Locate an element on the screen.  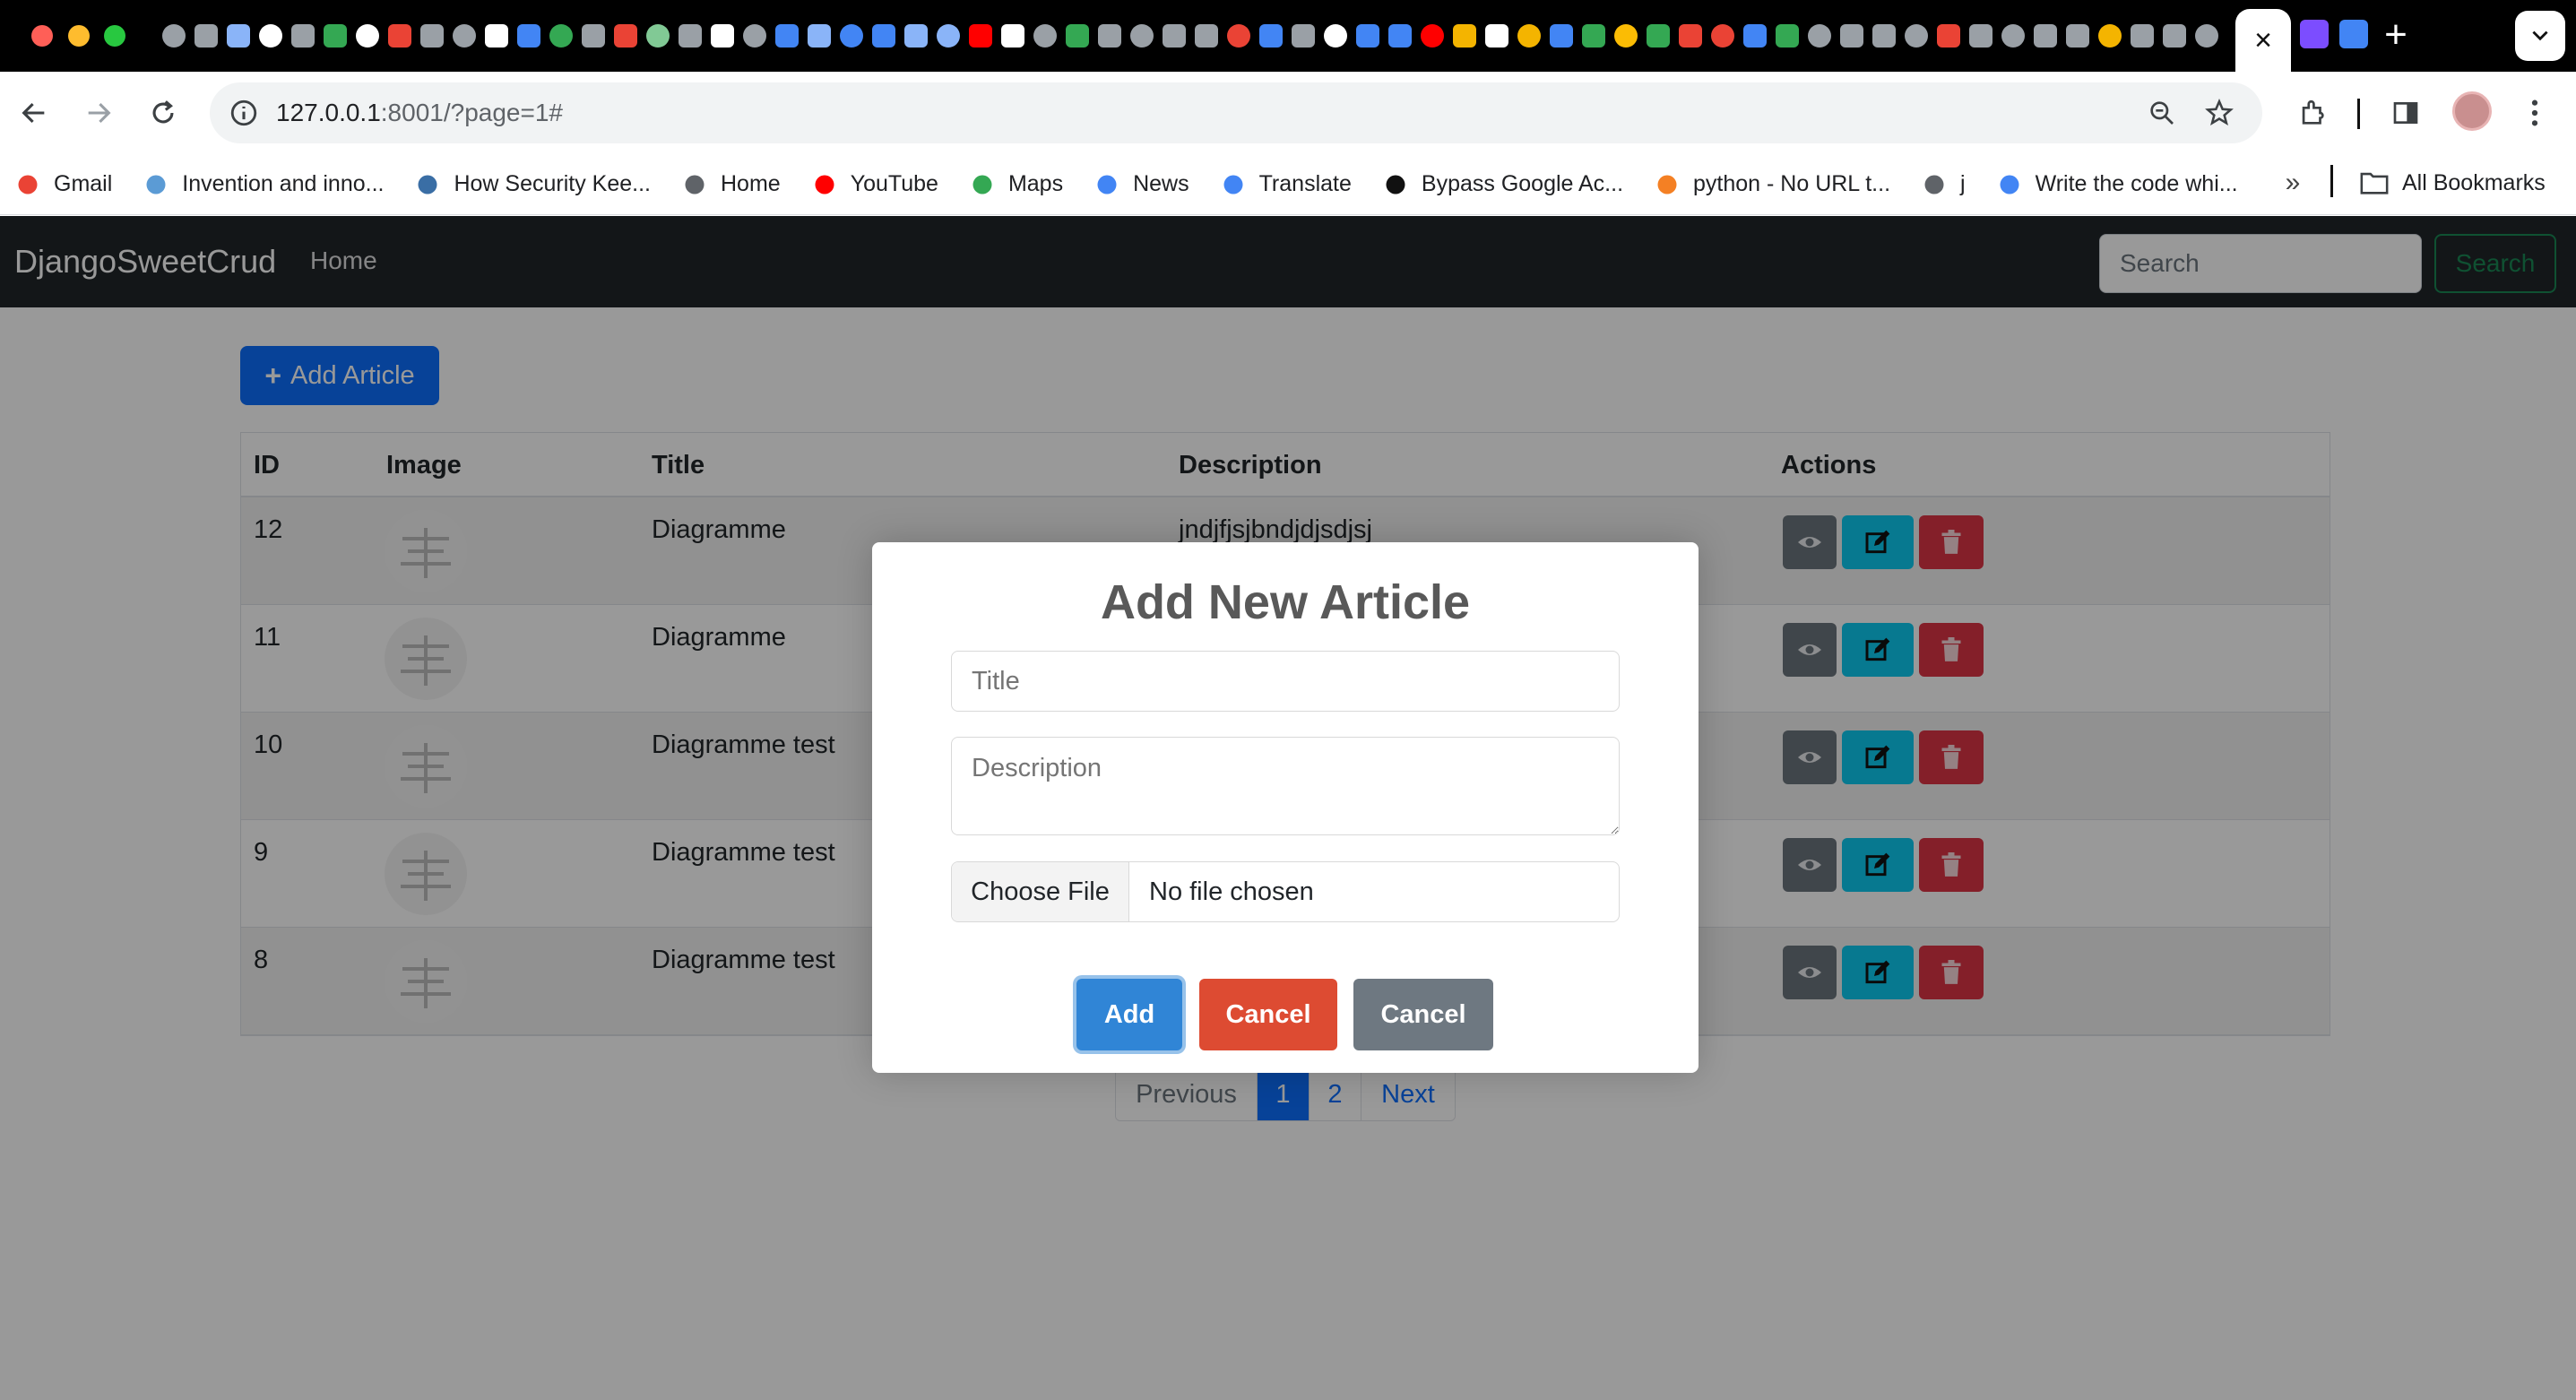
article-title-input is located at coordinates (1285, 681).